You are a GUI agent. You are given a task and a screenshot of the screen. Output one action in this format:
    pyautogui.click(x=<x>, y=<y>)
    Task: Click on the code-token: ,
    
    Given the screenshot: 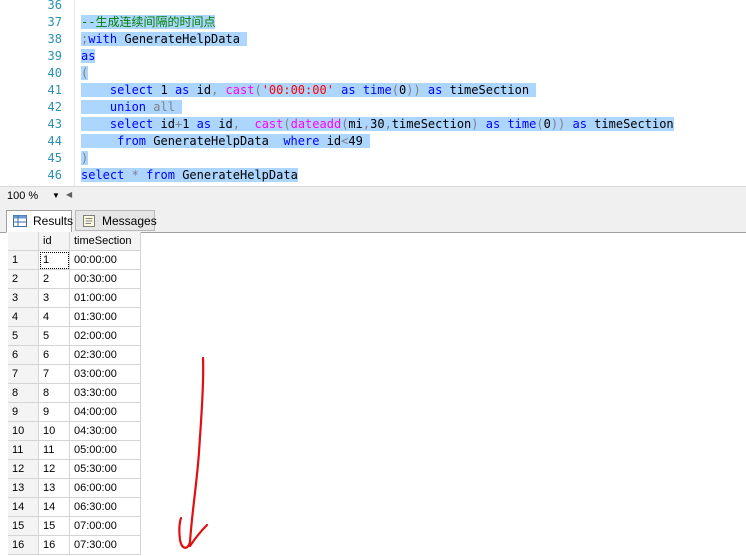 What is the action you would take?
    pyautogui.click(x=236, y=124)
    